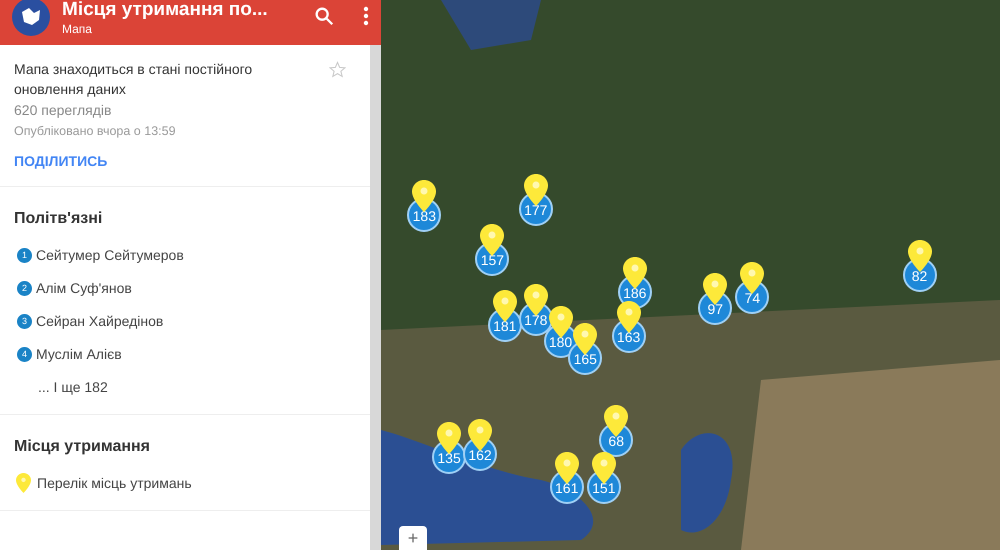 This screenshot has height=550, width=1000. Describe the element at coordinates (366, 16) in the screenshot. I see `more-icon` at that location.